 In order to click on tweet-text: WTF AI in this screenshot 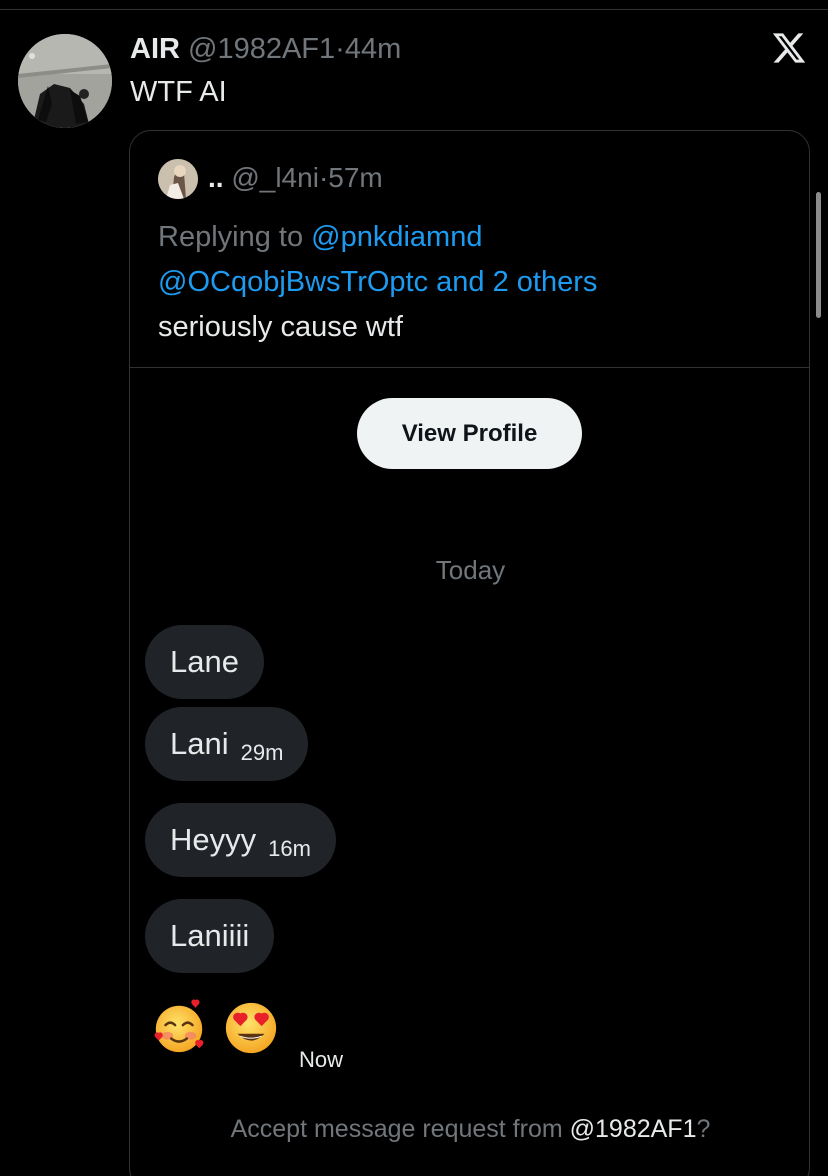, I will do `click(178, 92)`.